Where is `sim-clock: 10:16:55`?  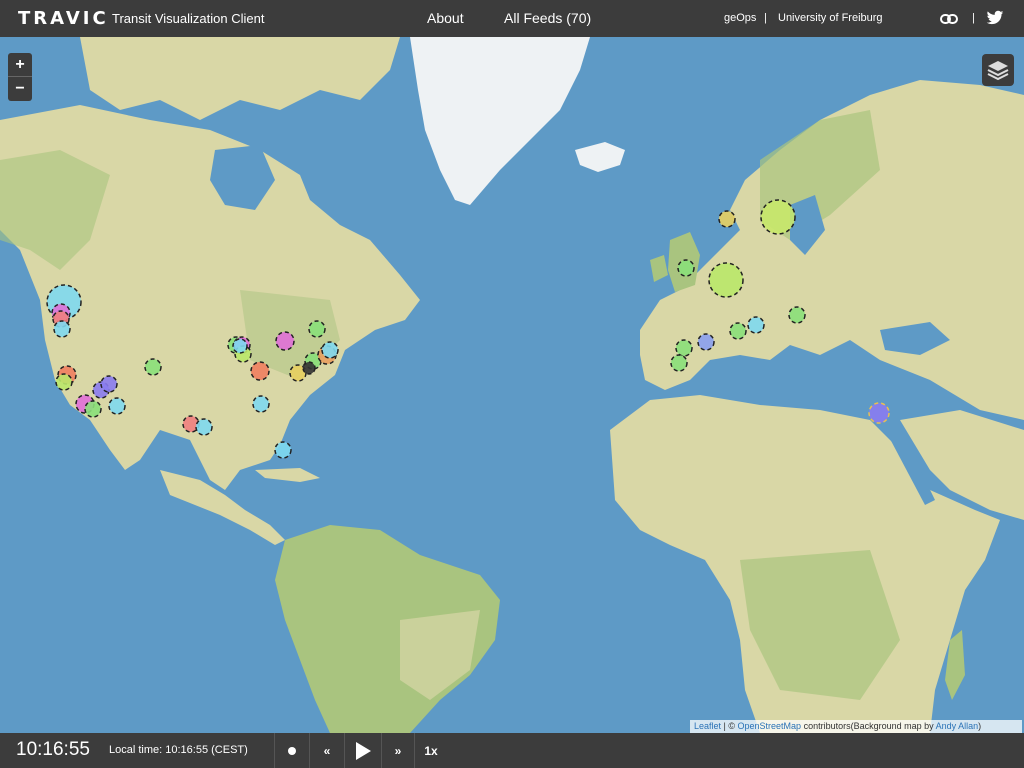
sim-clock: 10:16:55 is located at coordinates (53, 749).